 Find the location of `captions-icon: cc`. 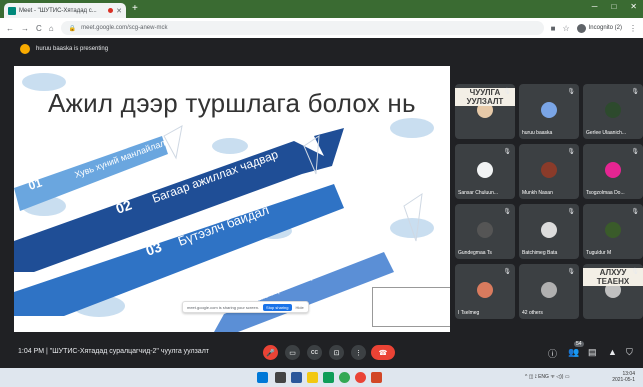

captions-icon: cc is located at coordinates (314, 352).